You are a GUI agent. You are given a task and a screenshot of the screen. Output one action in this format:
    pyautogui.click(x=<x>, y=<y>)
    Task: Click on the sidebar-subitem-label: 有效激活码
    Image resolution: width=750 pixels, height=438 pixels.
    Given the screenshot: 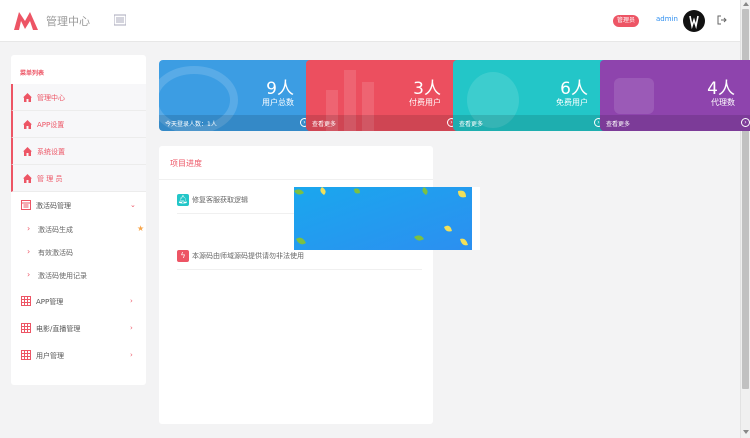 What is the action you would take?
    pyautogui.click(x=55, y=253)
    